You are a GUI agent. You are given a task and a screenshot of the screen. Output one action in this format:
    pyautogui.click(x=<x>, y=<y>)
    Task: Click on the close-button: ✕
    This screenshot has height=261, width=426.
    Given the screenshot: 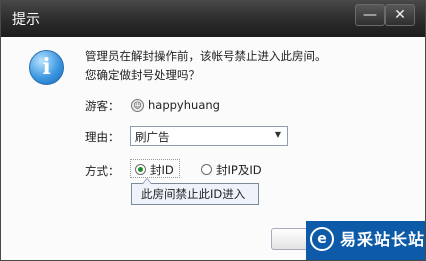 What is the action you would take?
    pyautogui.click(x=400, y=15)
    